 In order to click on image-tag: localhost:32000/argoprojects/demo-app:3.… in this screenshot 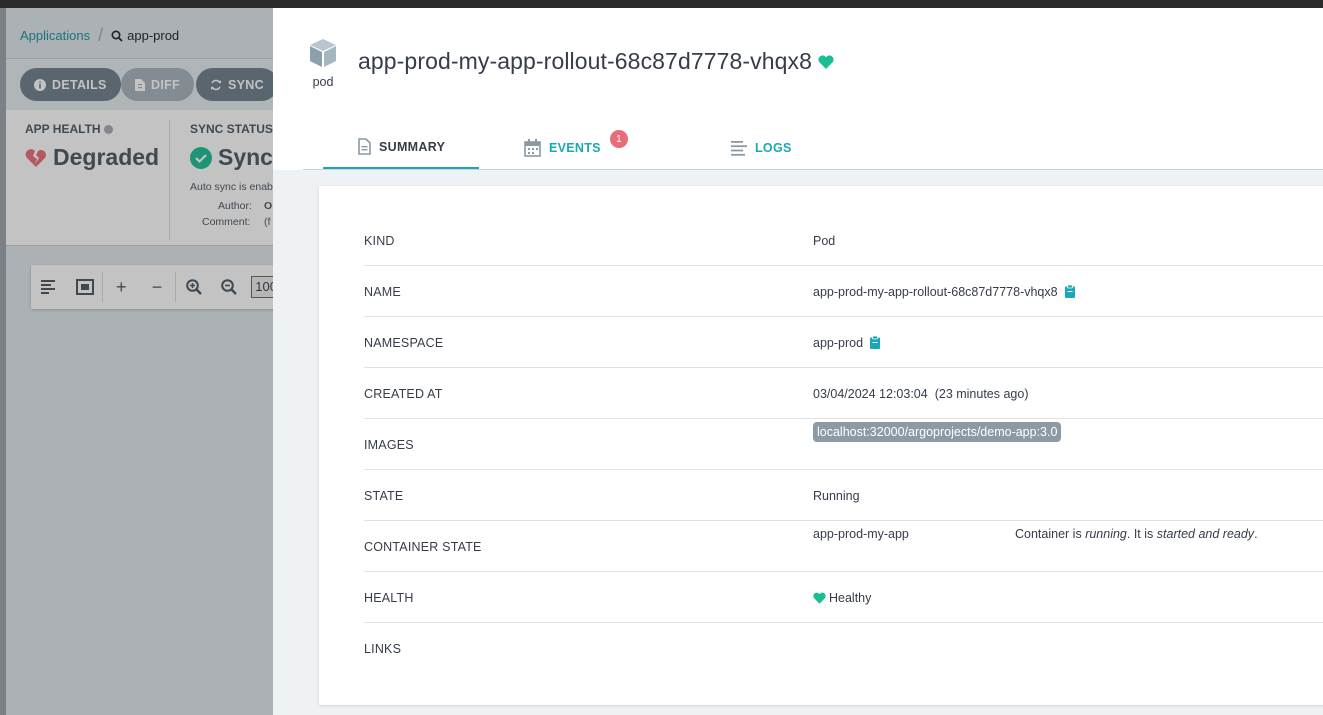, I will do `click(937, 432)`.